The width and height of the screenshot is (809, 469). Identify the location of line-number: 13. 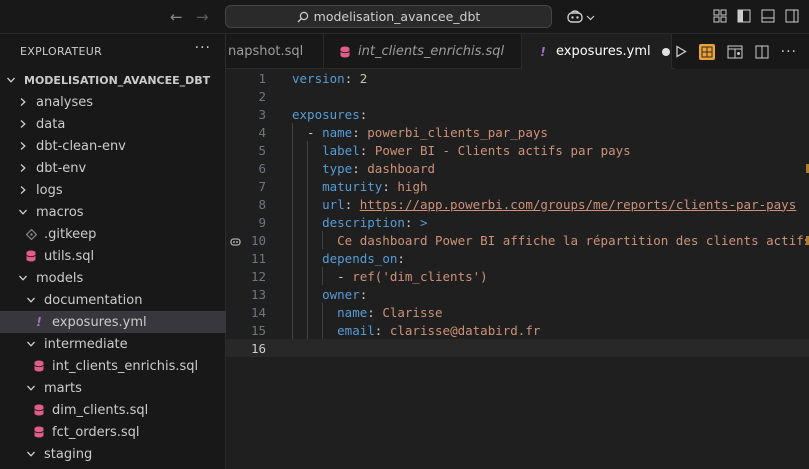
(258, 294).